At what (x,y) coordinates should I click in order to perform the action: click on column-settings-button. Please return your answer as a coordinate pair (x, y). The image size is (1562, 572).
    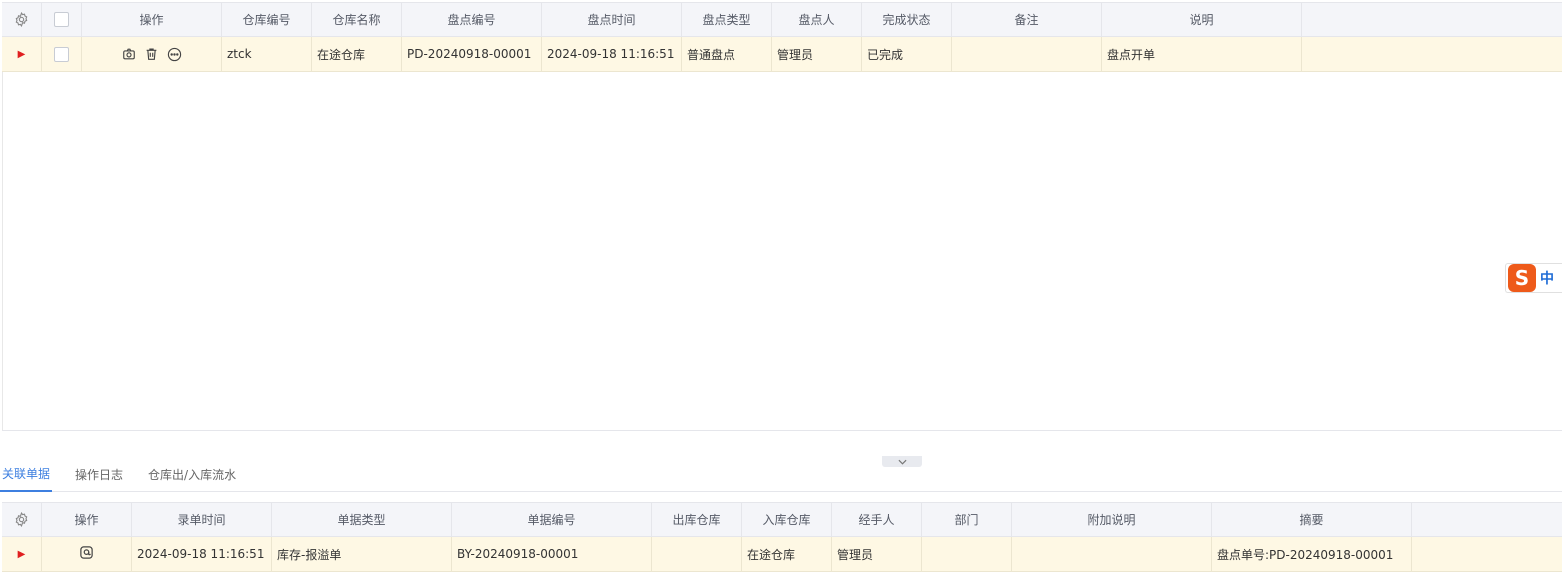
    Looking at the image, I should click on (22, 19).